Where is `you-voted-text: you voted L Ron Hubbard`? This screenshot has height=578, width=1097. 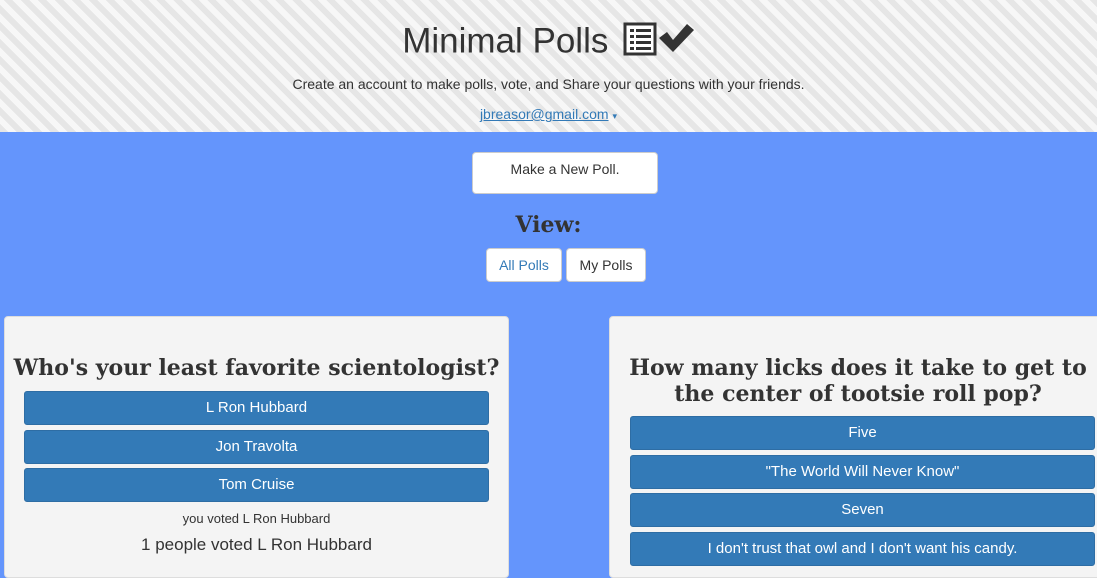
you-voted-text: you voted L Ron Hubbard is located at coordinates (256, 518).